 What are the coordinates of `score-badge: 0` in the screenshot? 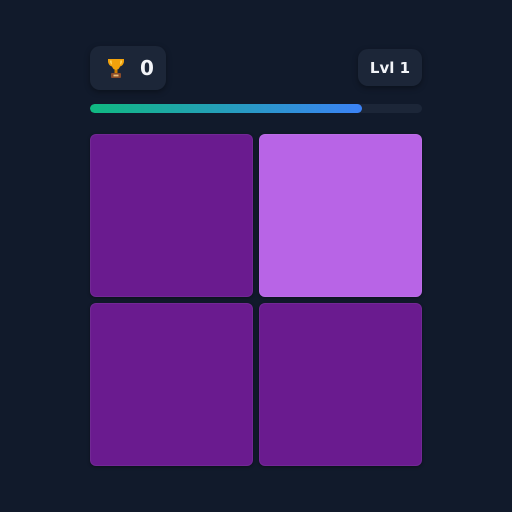 It's located at (128, 68).